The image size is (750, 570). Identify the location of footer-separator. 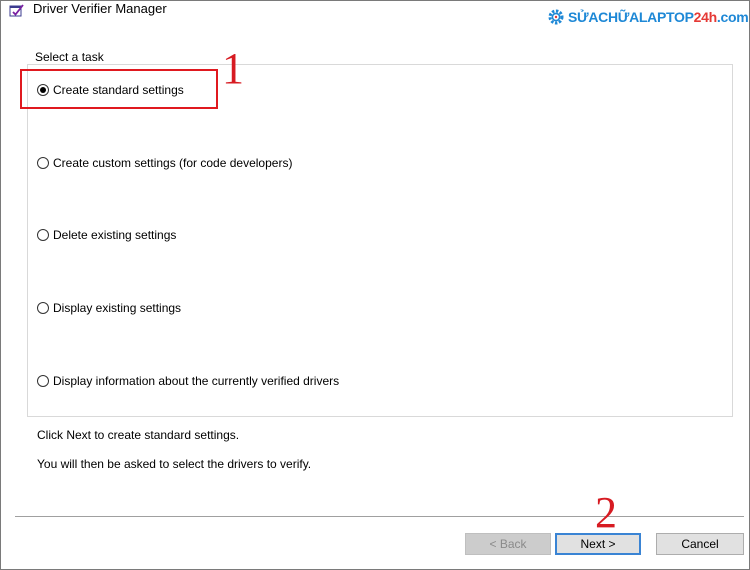
(379, 516).